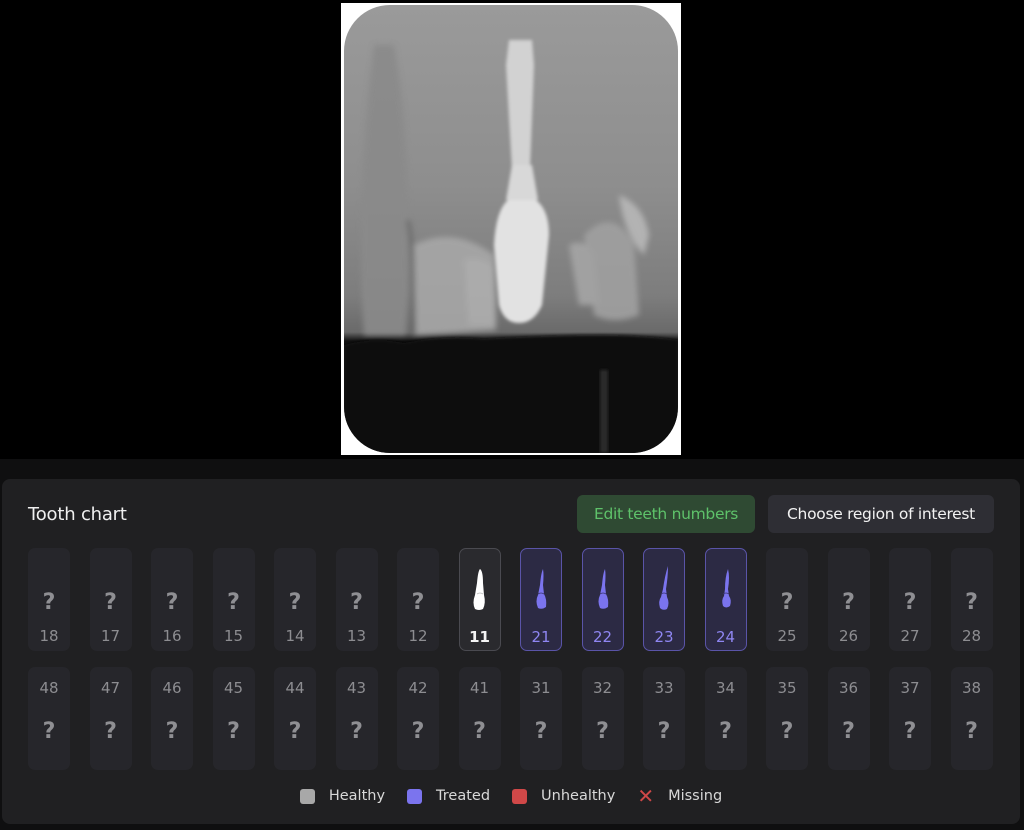  Describe the element at coordinates (172, 718) in the screenshot. I see `tooth-cell-46: ? 46` at that location.